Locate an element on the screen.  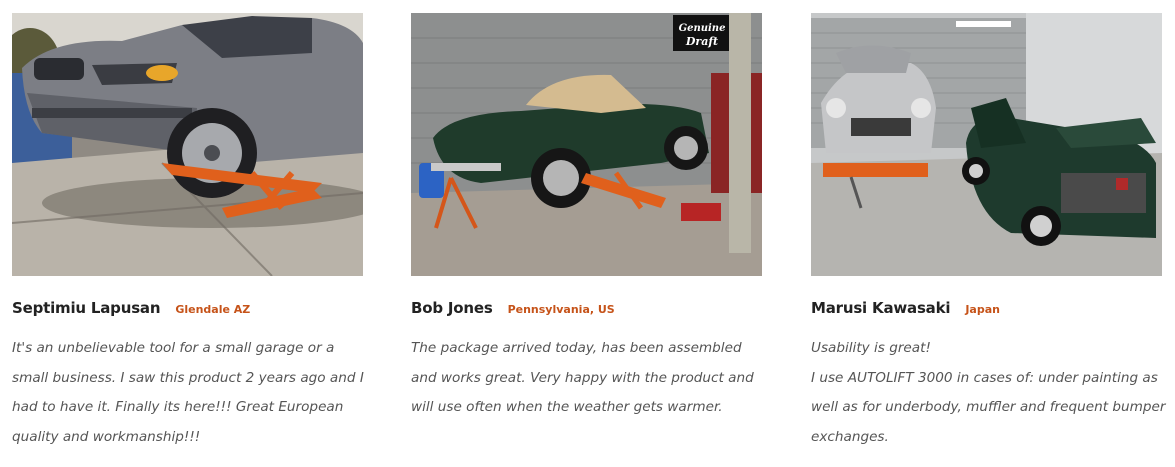
quote-line: Usability is great! is located at coordinates (871, 348).